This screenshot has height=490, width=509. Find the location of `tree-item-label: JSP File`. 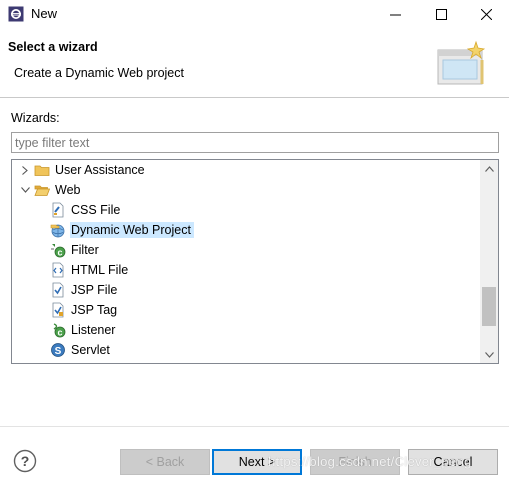

tree-item-label: JSP File is located at coordinates (94, 290).